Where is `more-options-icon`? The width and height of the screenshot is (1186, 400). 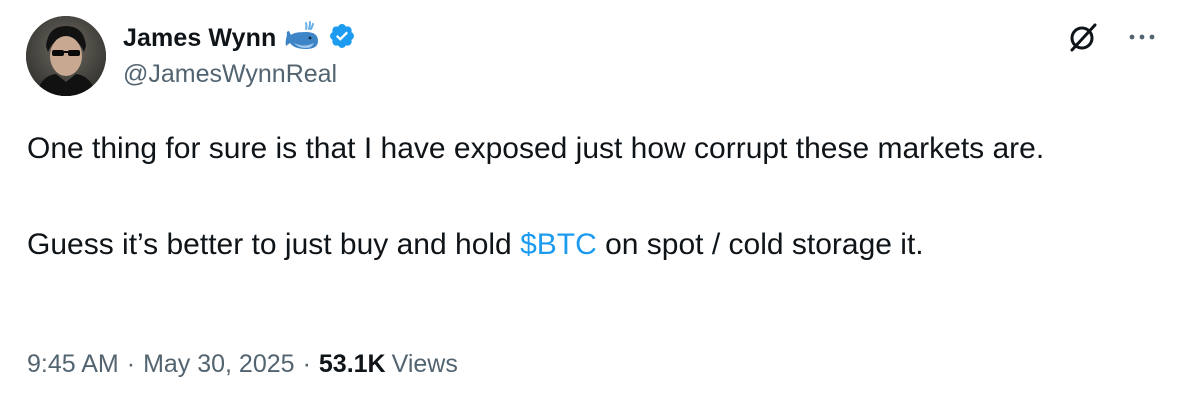 more-options-icon is located at coordinates (1142, 37).